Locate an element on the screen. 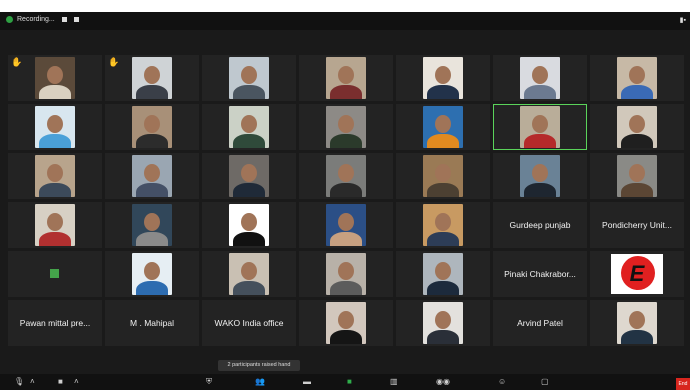 Image resolution: width=690 pixels, height=390 pixels. microphone-icon: 🎙 is located at coordinates (19, 381).